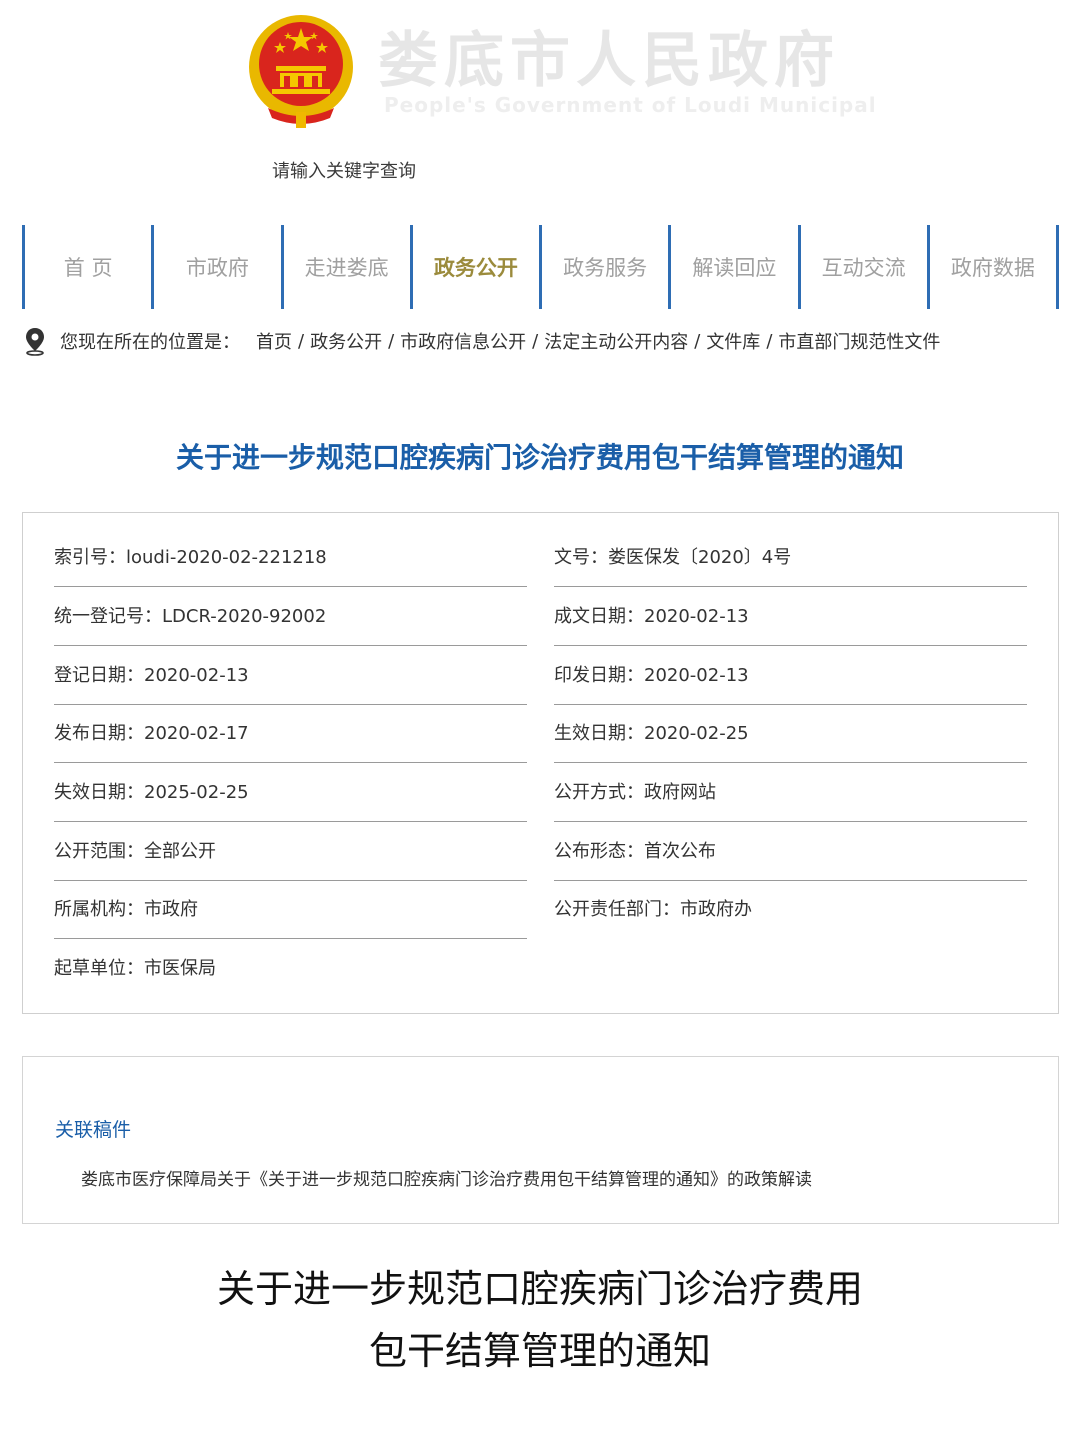 The image size is (1080, 1444). What do you see at coordinates (616, 341) in the screenshot?
I see `breadcrumb-link-statutory-content: 法定主动公开内容` at bounding box center [616, 341].